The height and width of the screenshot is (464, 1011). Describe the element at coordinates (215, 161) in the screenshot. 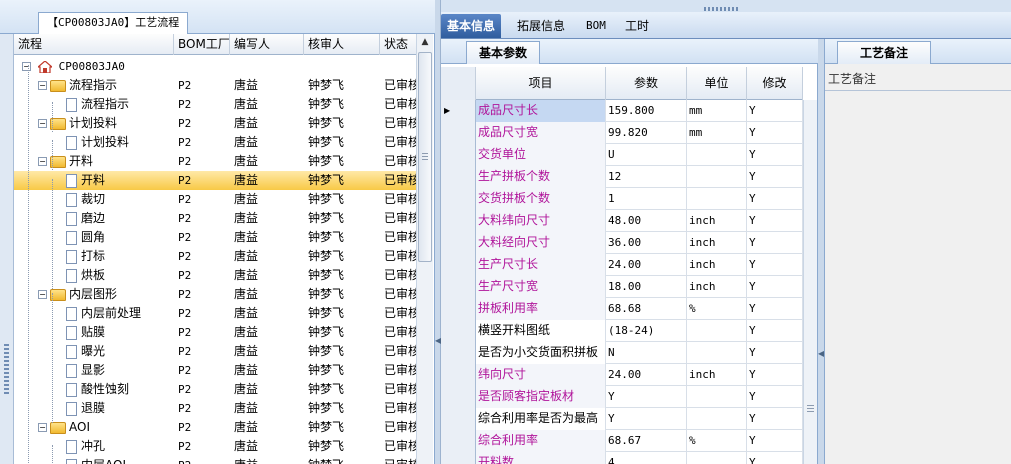

I see `tree-folder-row: − 开料 P2 唐益 钟梦飞 已审核` at that location.